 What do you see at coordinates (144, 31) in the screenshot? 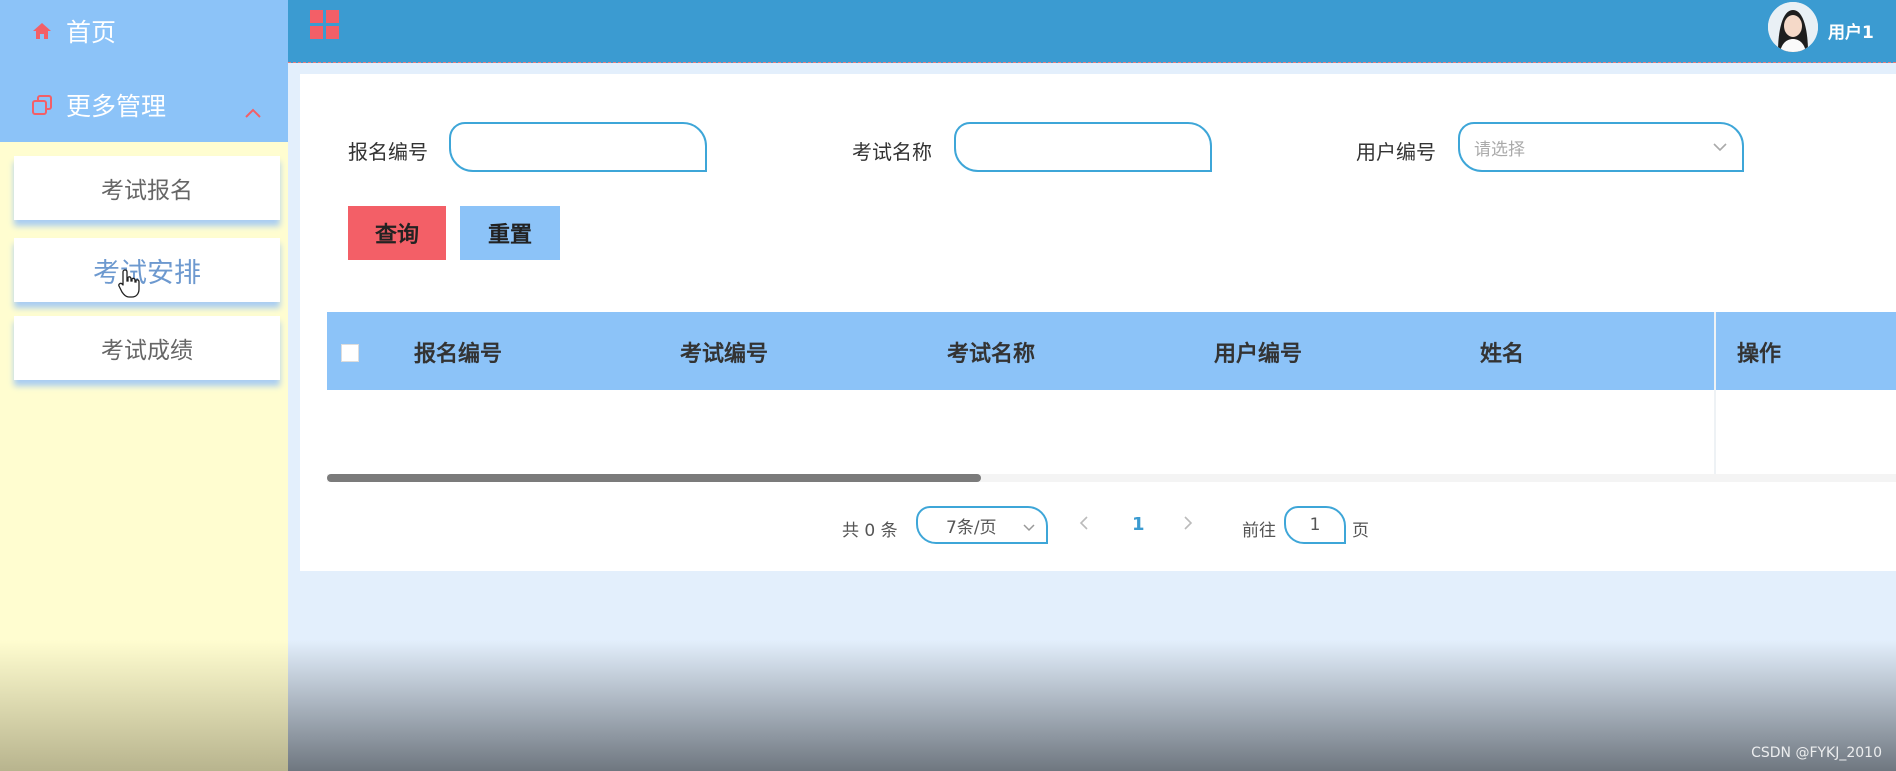
I see `sidebar-item-home: 首页` at bounding box center [144, 31].